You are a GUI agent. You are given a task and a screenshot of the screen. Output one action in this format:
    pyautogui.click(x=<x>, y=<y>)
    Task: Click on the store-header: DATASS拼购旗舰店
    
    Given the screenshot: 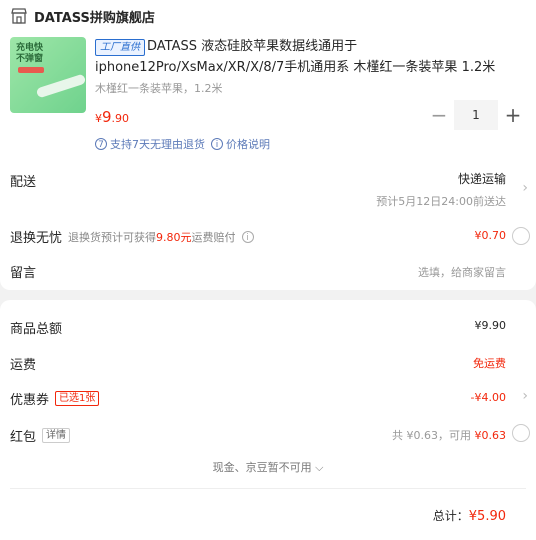 What is the action you would take?
    pyautogui.click(x=82, y=16)
    